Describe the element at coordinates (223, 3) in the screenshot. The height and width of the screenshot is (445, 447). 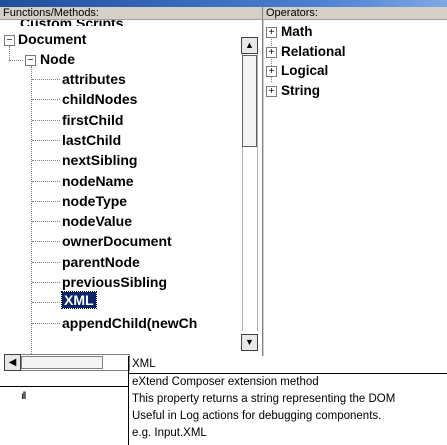
I see `title-bar-gradient` at that location.